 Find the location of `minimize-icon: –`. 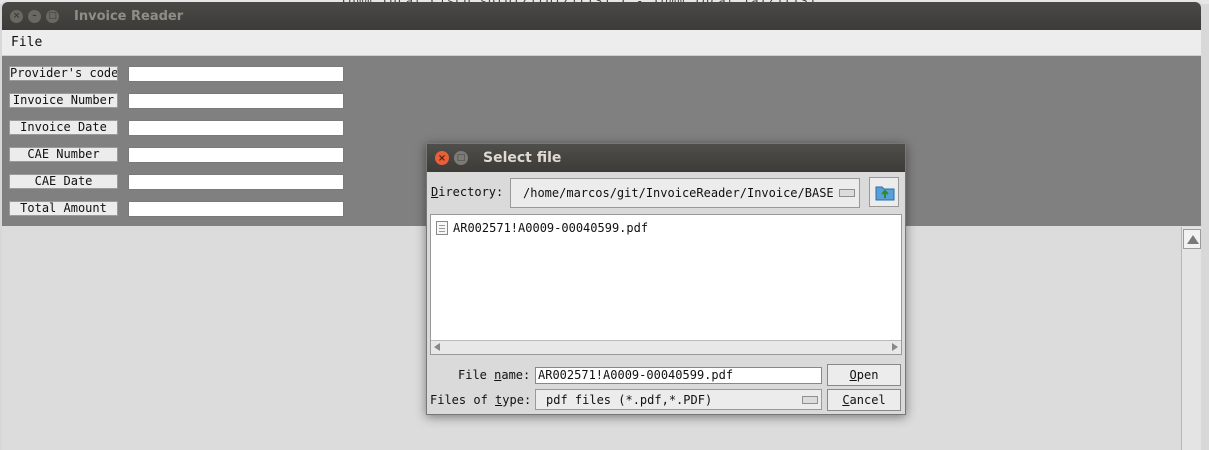

minimize-icon: – is located at coordinates (34, 16).